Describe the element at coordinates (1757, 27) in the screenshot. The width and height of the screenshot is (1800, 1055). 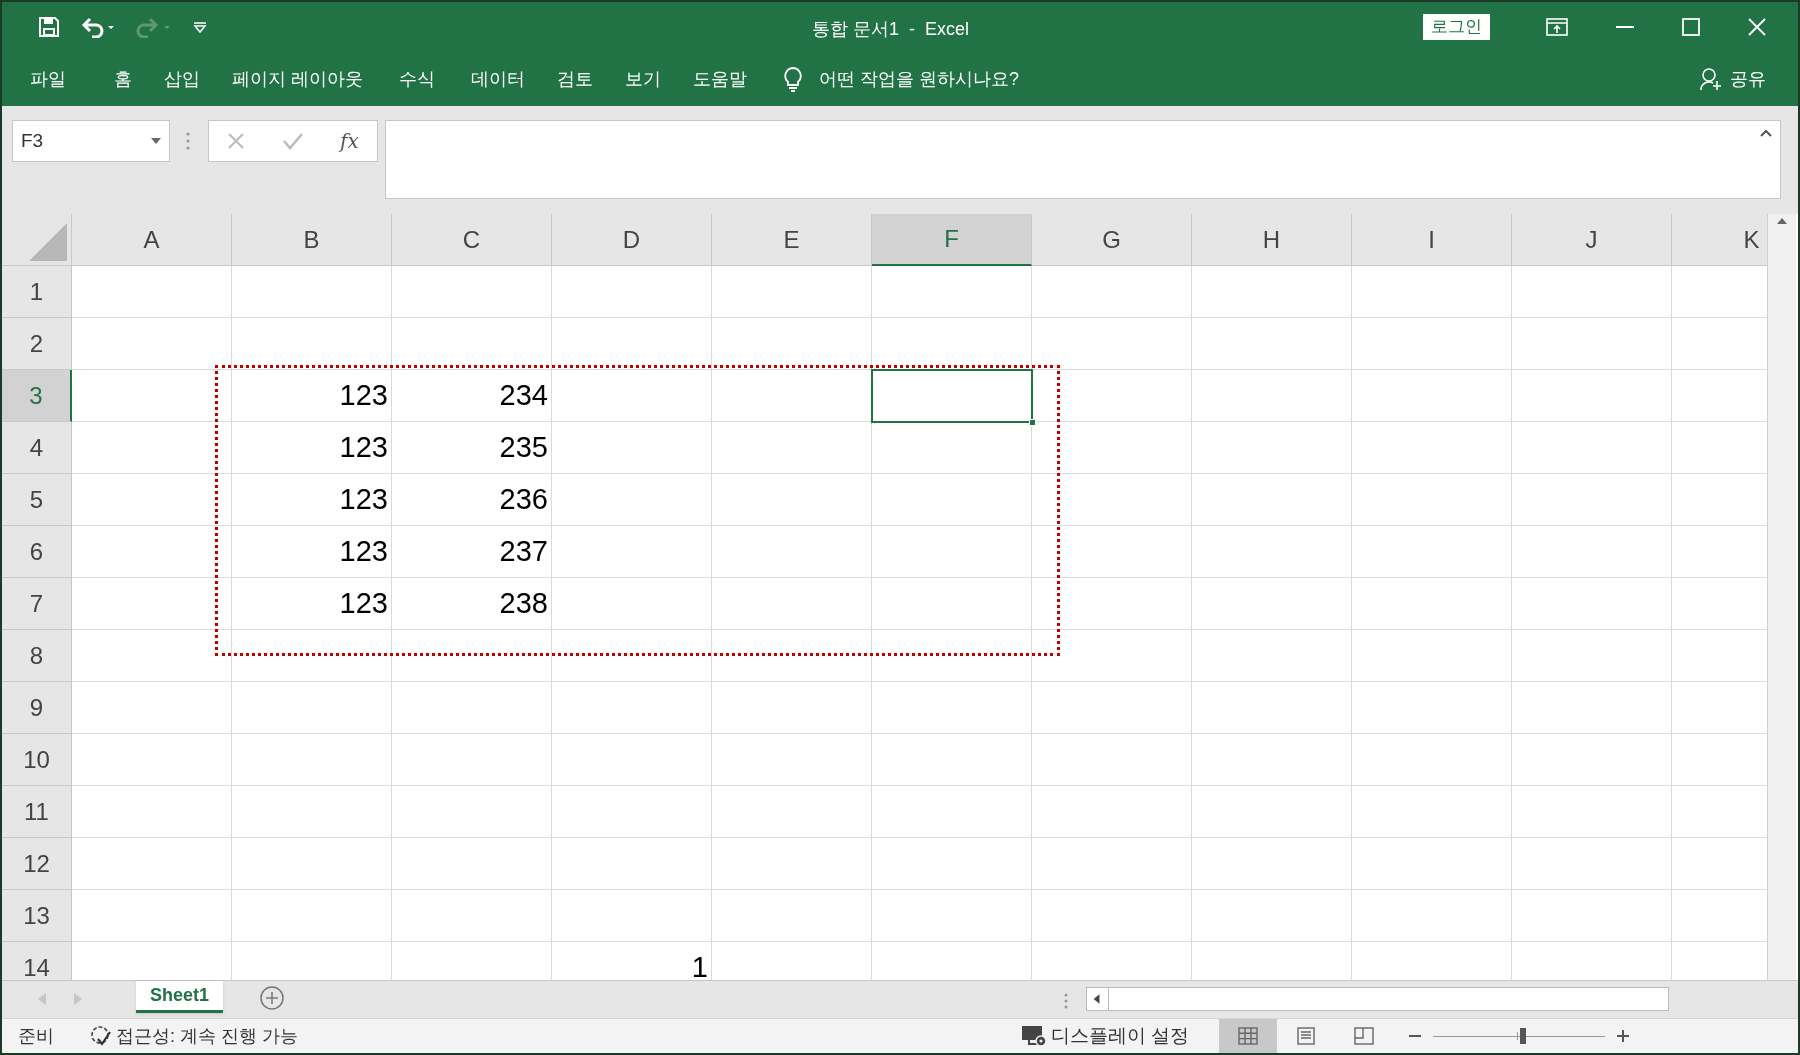
I see `close-icon` at that location.